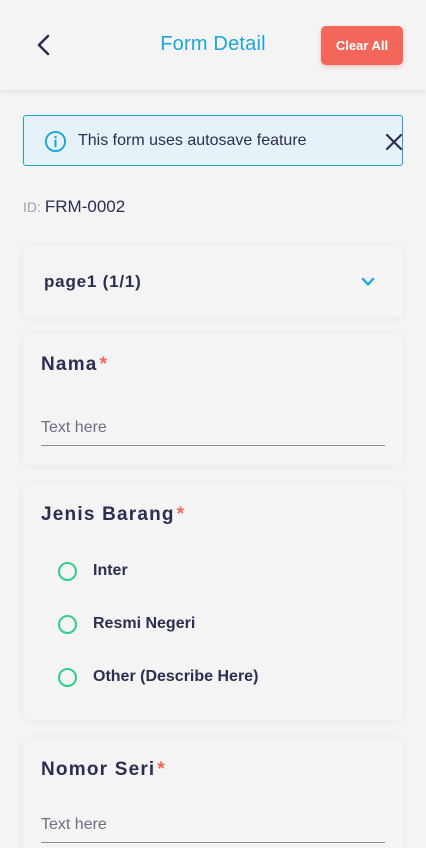 Image resolution: width=426 pixels, height=848 pixels. Describe the element at coordinates (55, 141) in the screenshot. I see `info-icon` at that location.